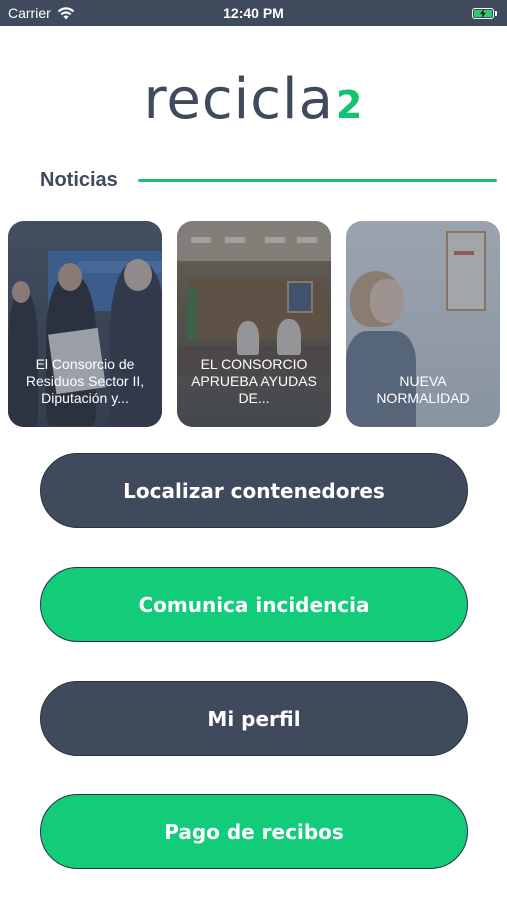 The height and width of the screenshot is (900, 507). I want to click on news-card-3: NUEVA NORMALIDAD, so click(423, 324).